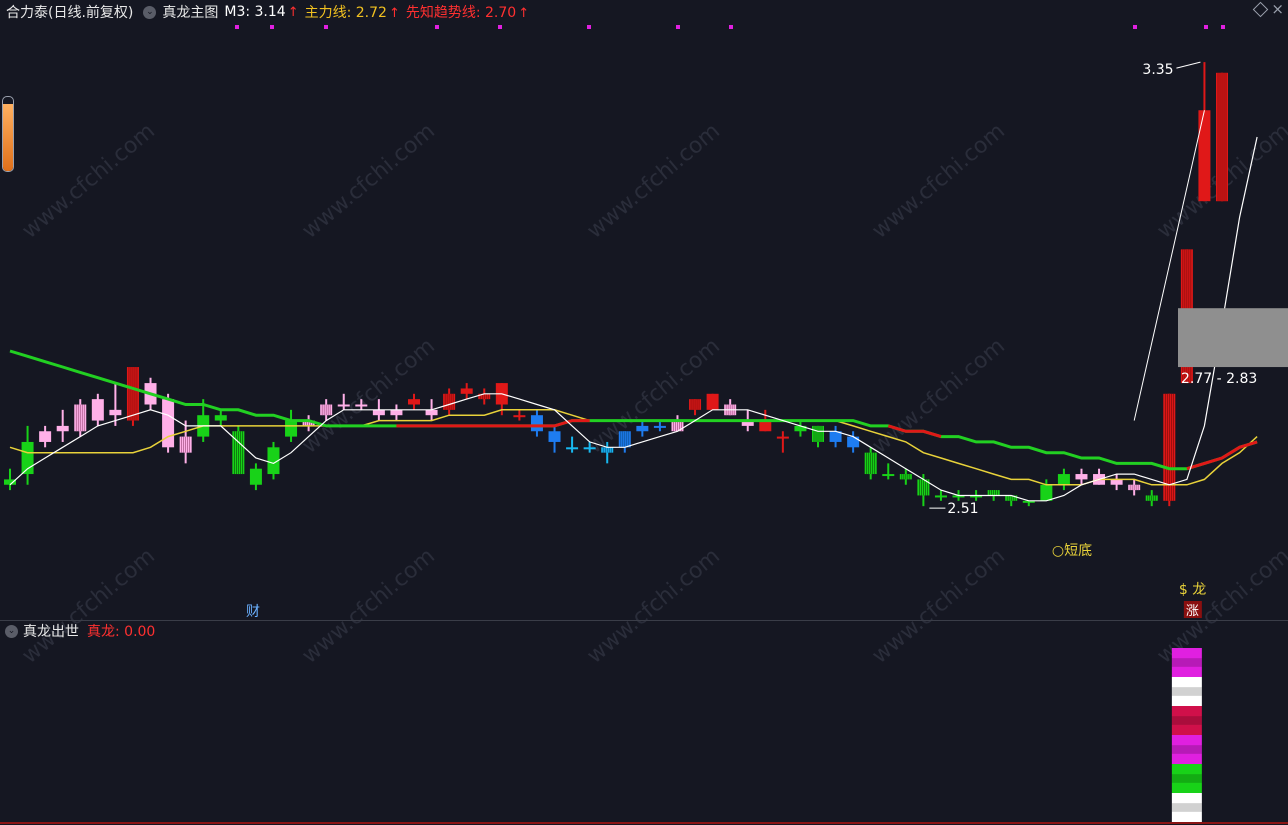  I want to click on price-range-label: 2.77 - 2.83, so click(1219, 379).